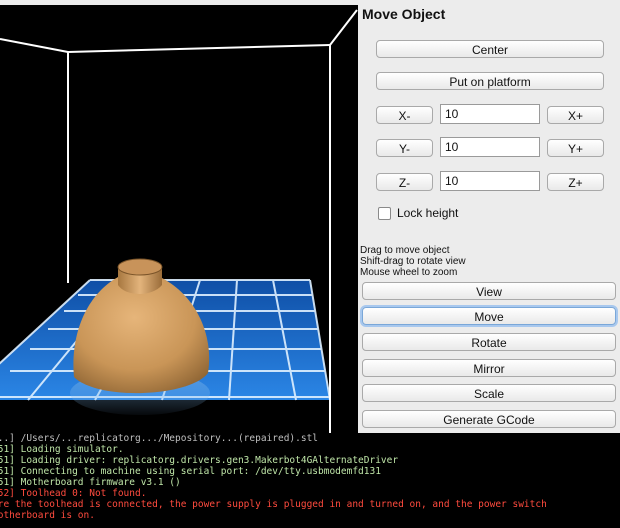 This screenshot has height=528, width=620. What do you see at coordinates (490, 114) in the screenshot?
I see `x-step-field` at bounding box center [490, 114].